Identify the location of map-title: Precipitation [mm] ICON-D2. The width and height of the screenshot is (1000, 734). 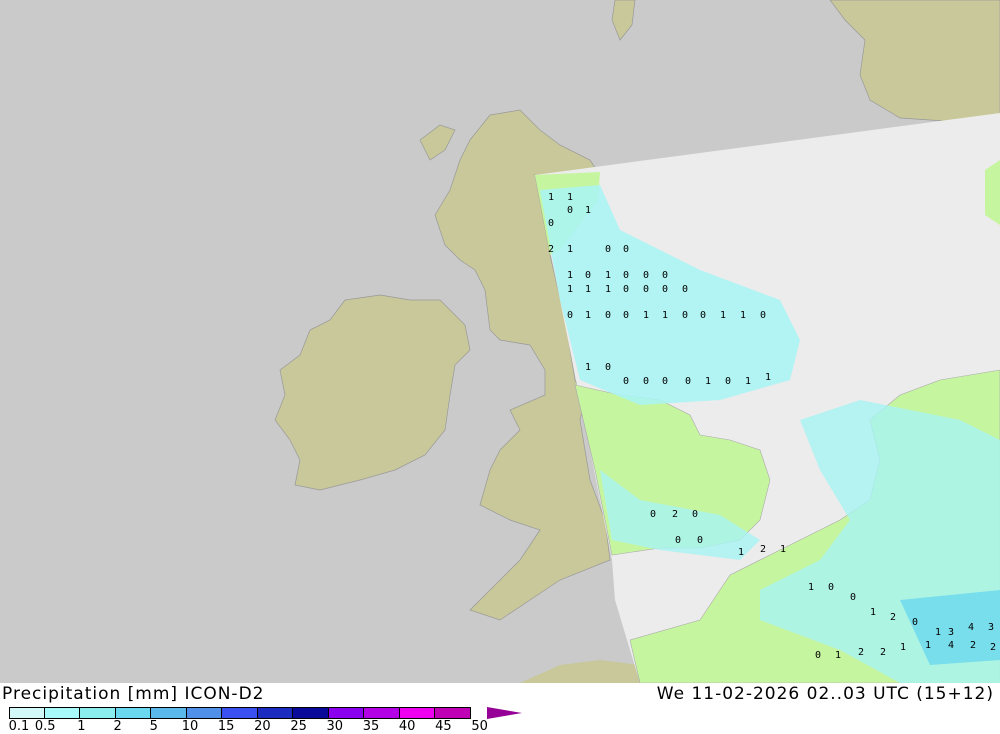
(133, 694).